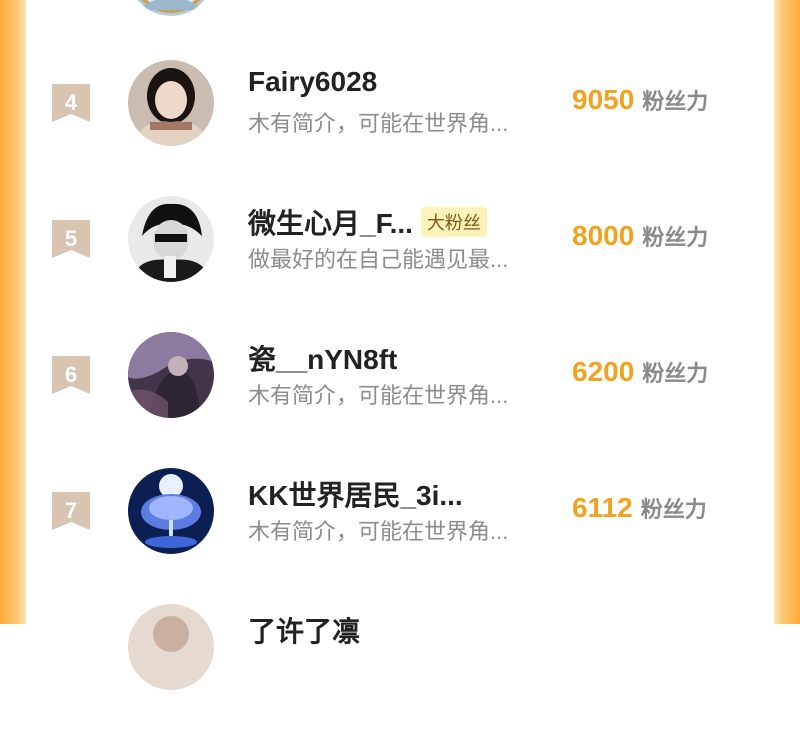  I want to click on right-orange-edge, so click(787, 312).